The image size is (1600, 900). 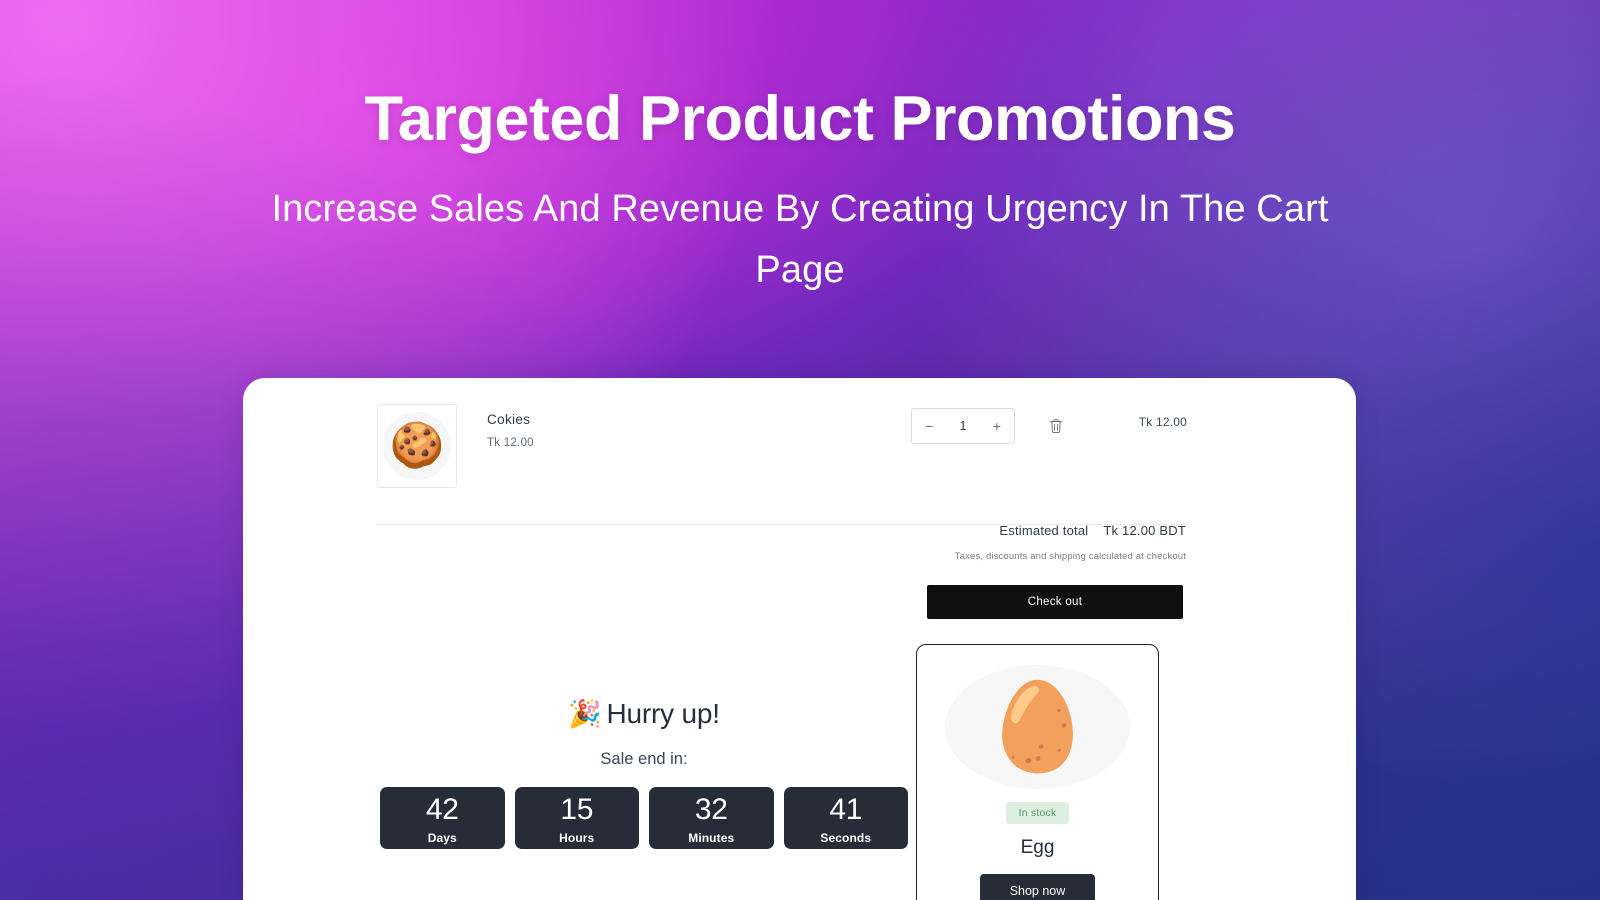 What do you see at coordinates (1044, 530) in the screenshot?
I see `estimated-total-label: Estimated total` at bounding box center [1044, 530].